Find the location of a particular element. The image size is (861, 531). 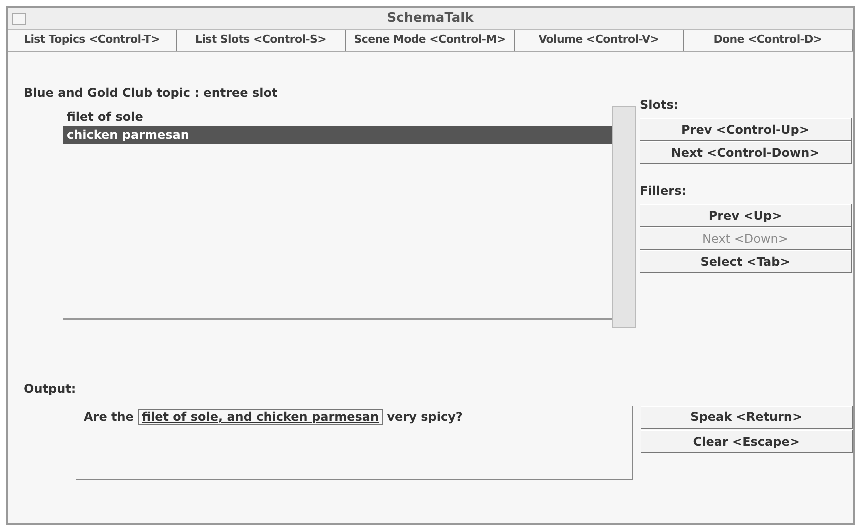

menu-button: Volume <Control-V> is located at coordinates (599, 40).